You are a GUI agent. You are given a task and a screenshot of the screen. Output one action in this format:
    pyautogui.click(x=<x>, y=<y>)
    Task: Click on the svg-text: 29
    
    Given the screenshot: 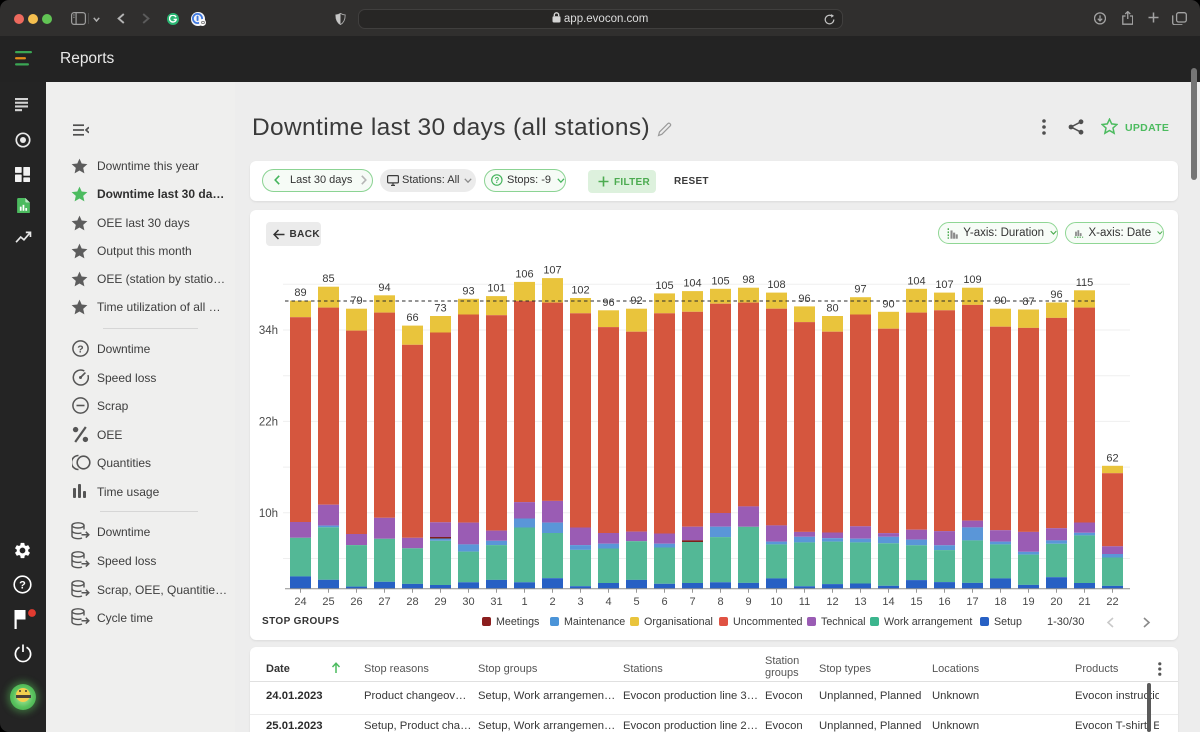 What is the action you would take?
    pyautogui.click(x=440, y=602)
    